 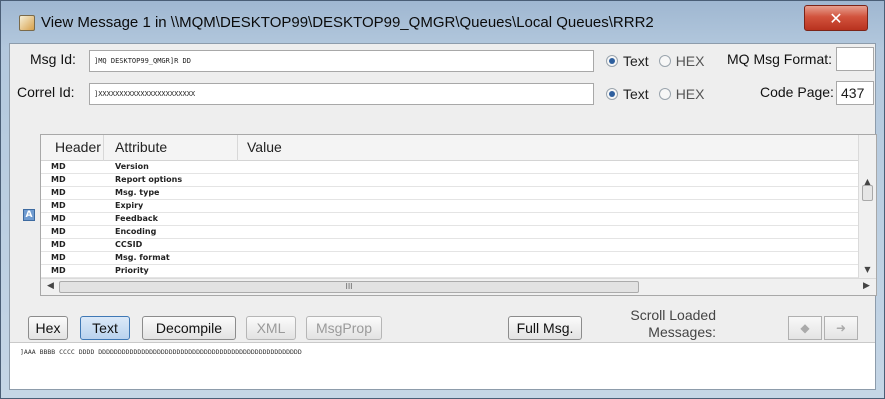 I want to click on previous-message-button: ◆, so click(x=805, y=328).